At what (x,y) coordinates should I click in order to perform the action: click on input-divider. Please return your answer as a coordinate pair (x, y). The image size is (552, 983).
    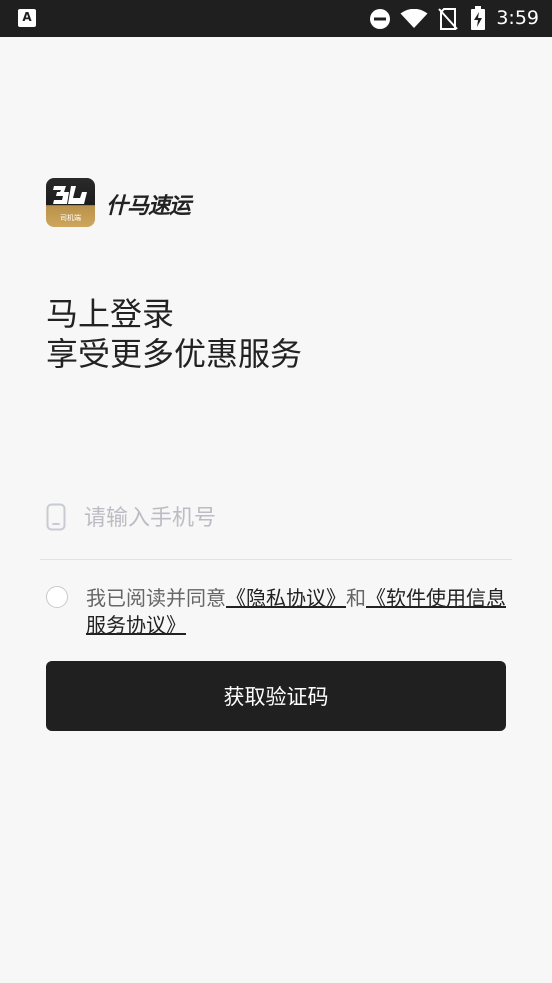
    Looking at the image, I should click on (276, 559).